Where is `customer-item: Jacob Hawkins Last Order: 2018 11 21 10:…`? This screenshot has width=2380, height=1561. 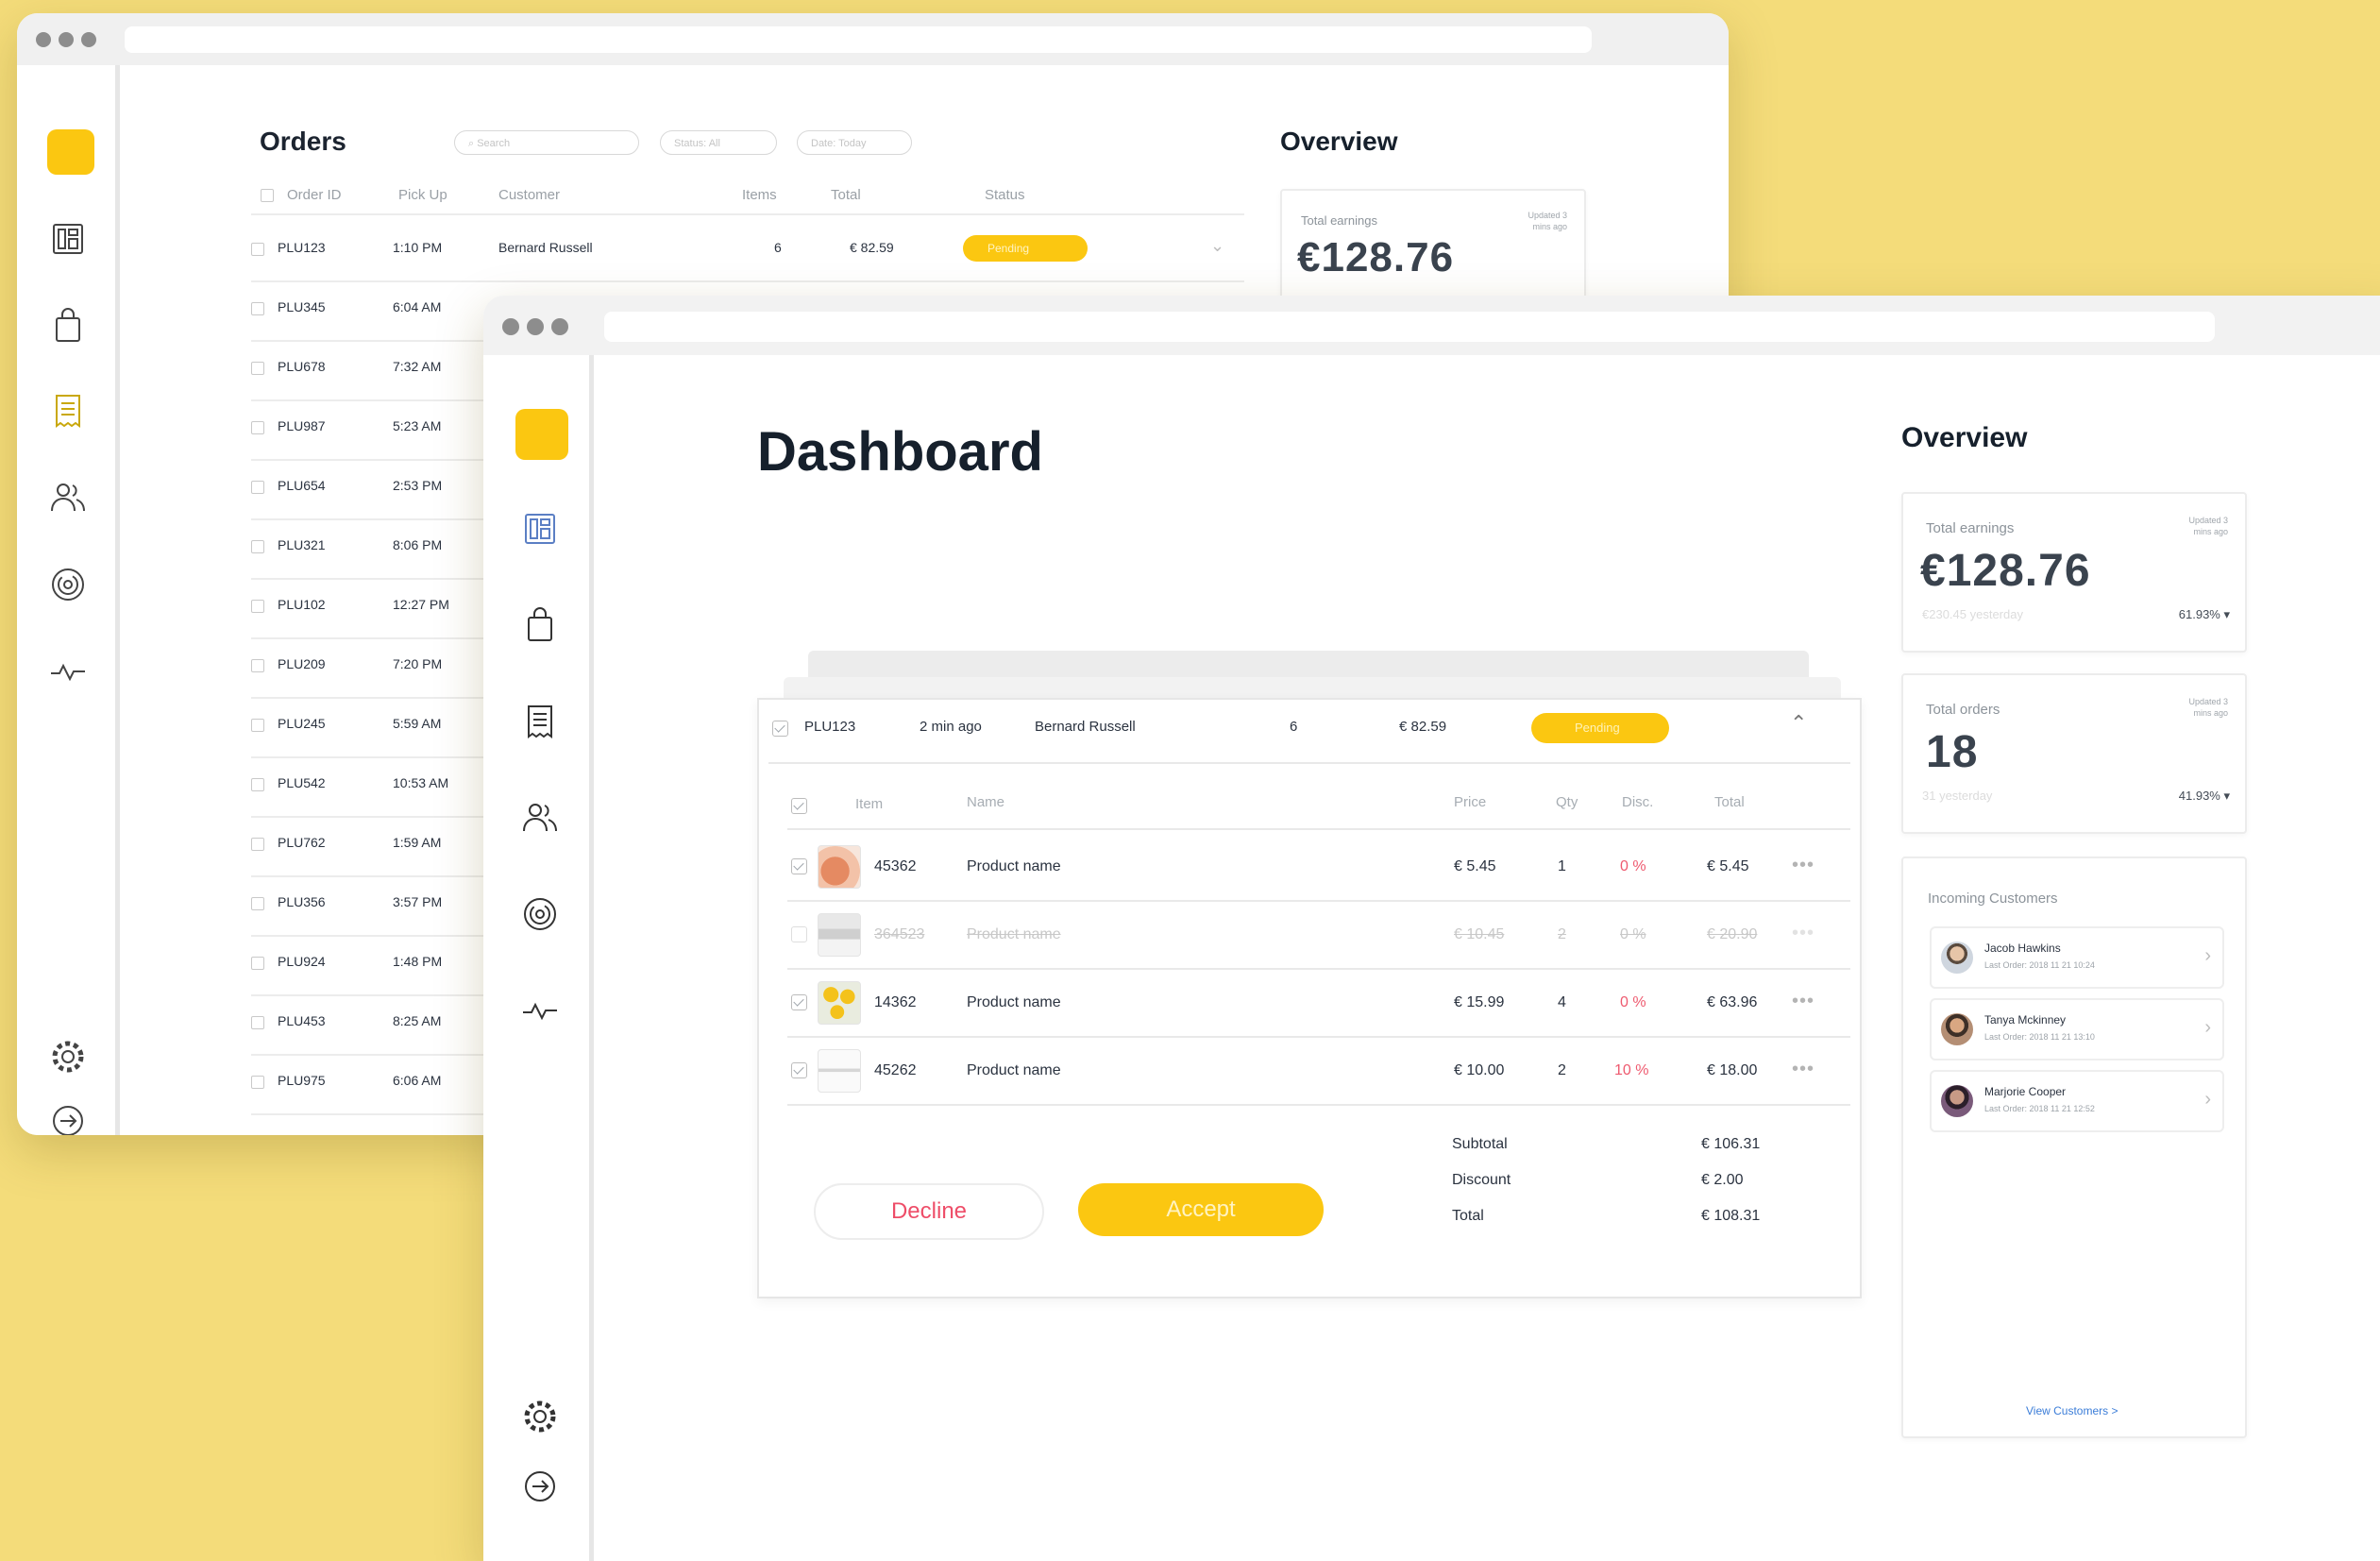
customer-item: Jacob Hawkins Last Order: 2018 11 21 10:… is located at coordinates (2077, 957).